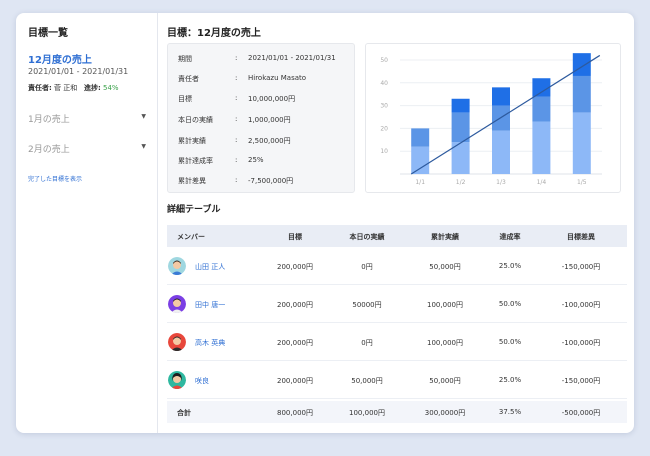 The image size is (650, 456). What do you see at coordinates (384, 60) in the screenshot?
I see `y-tick-label: 50` at bounding box center [384, 60].